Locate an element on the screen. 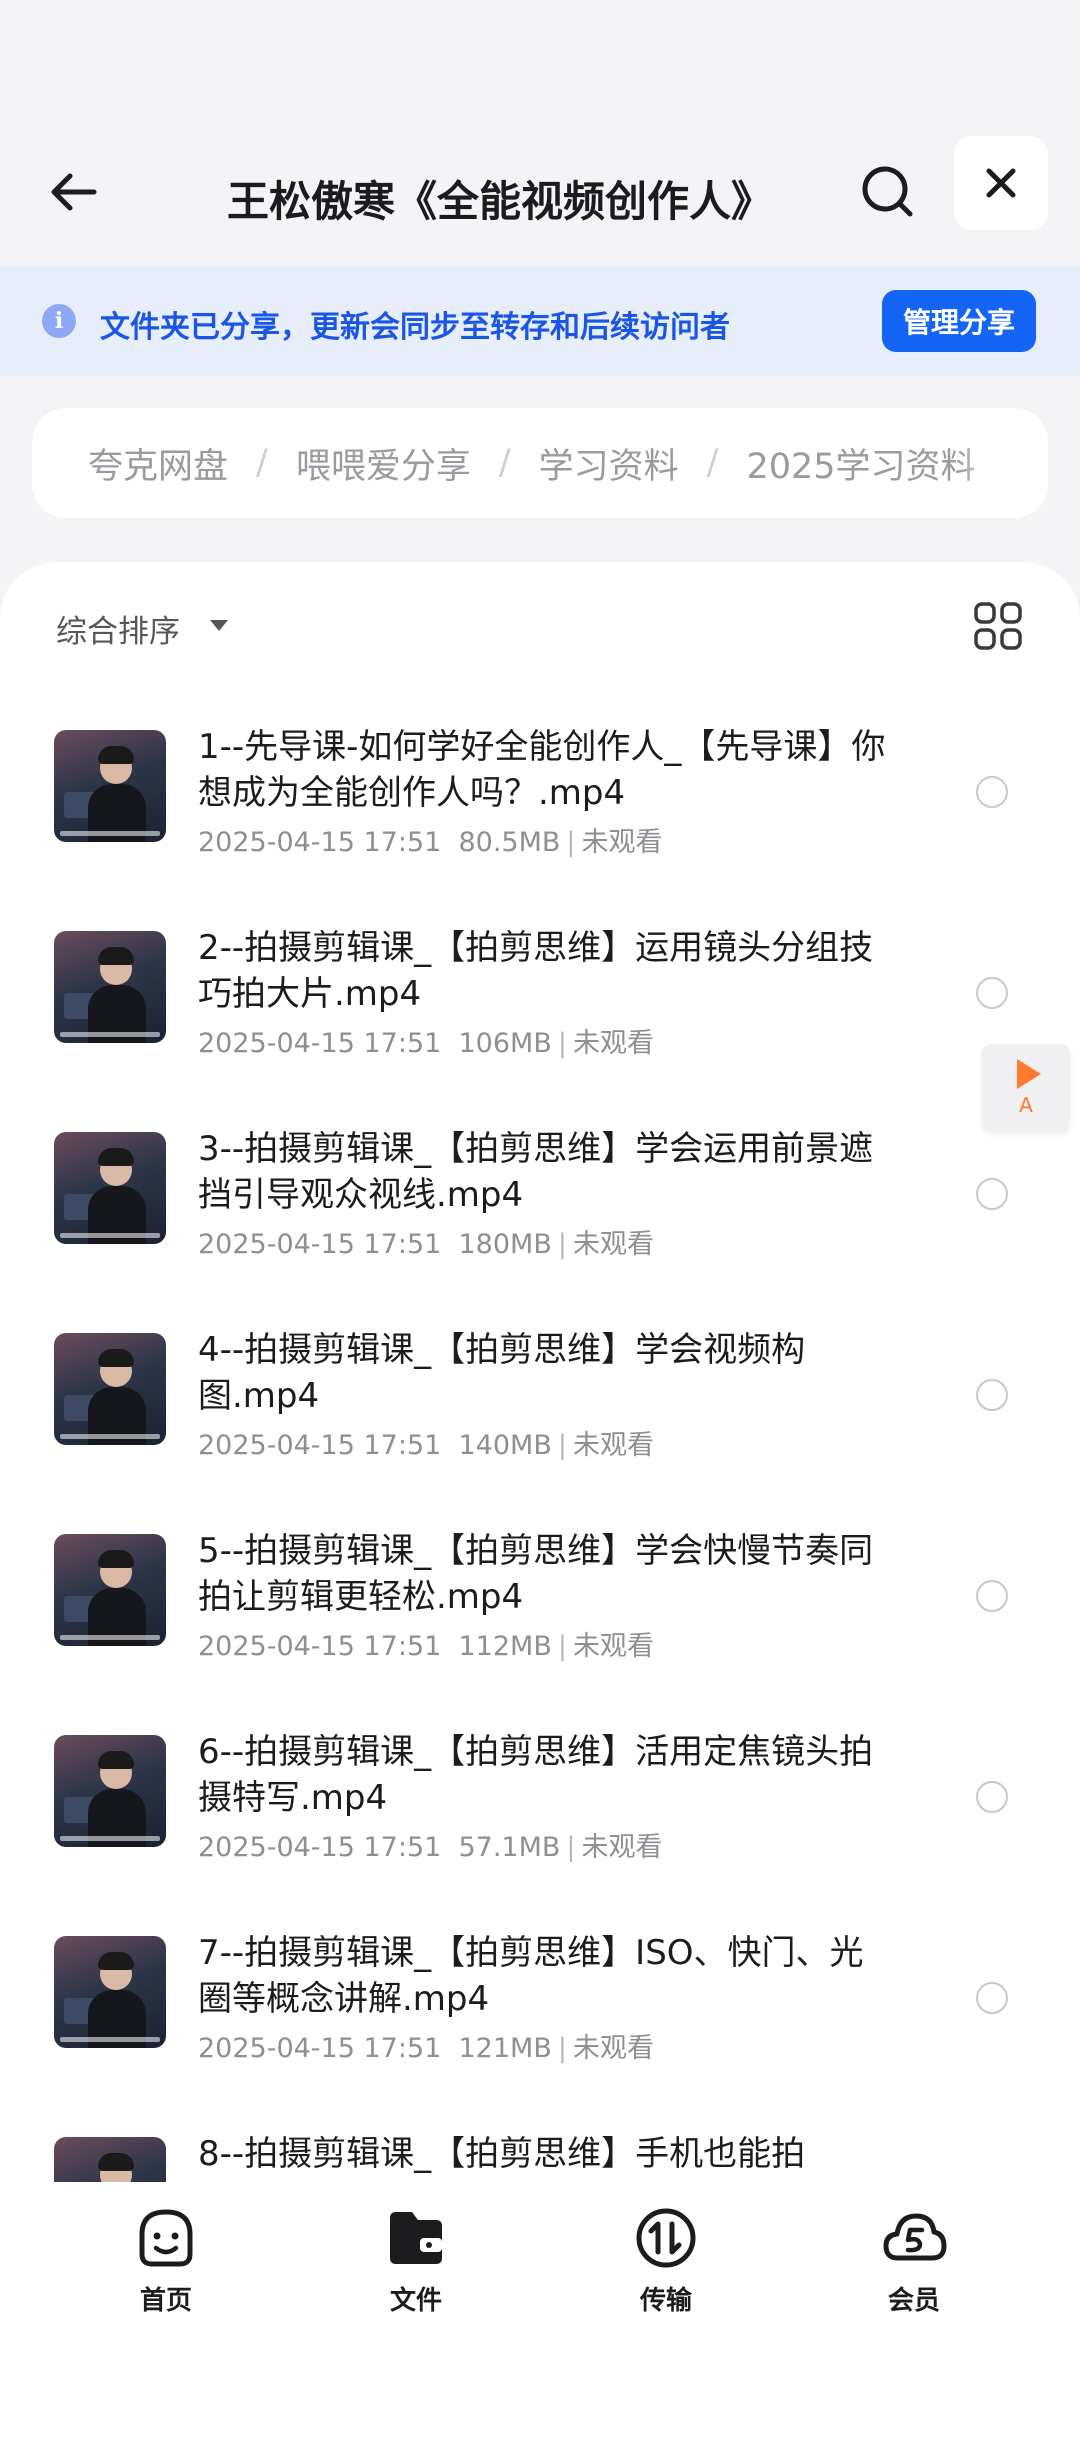  member-cloud-icon is located at coordinates (915, 2237).